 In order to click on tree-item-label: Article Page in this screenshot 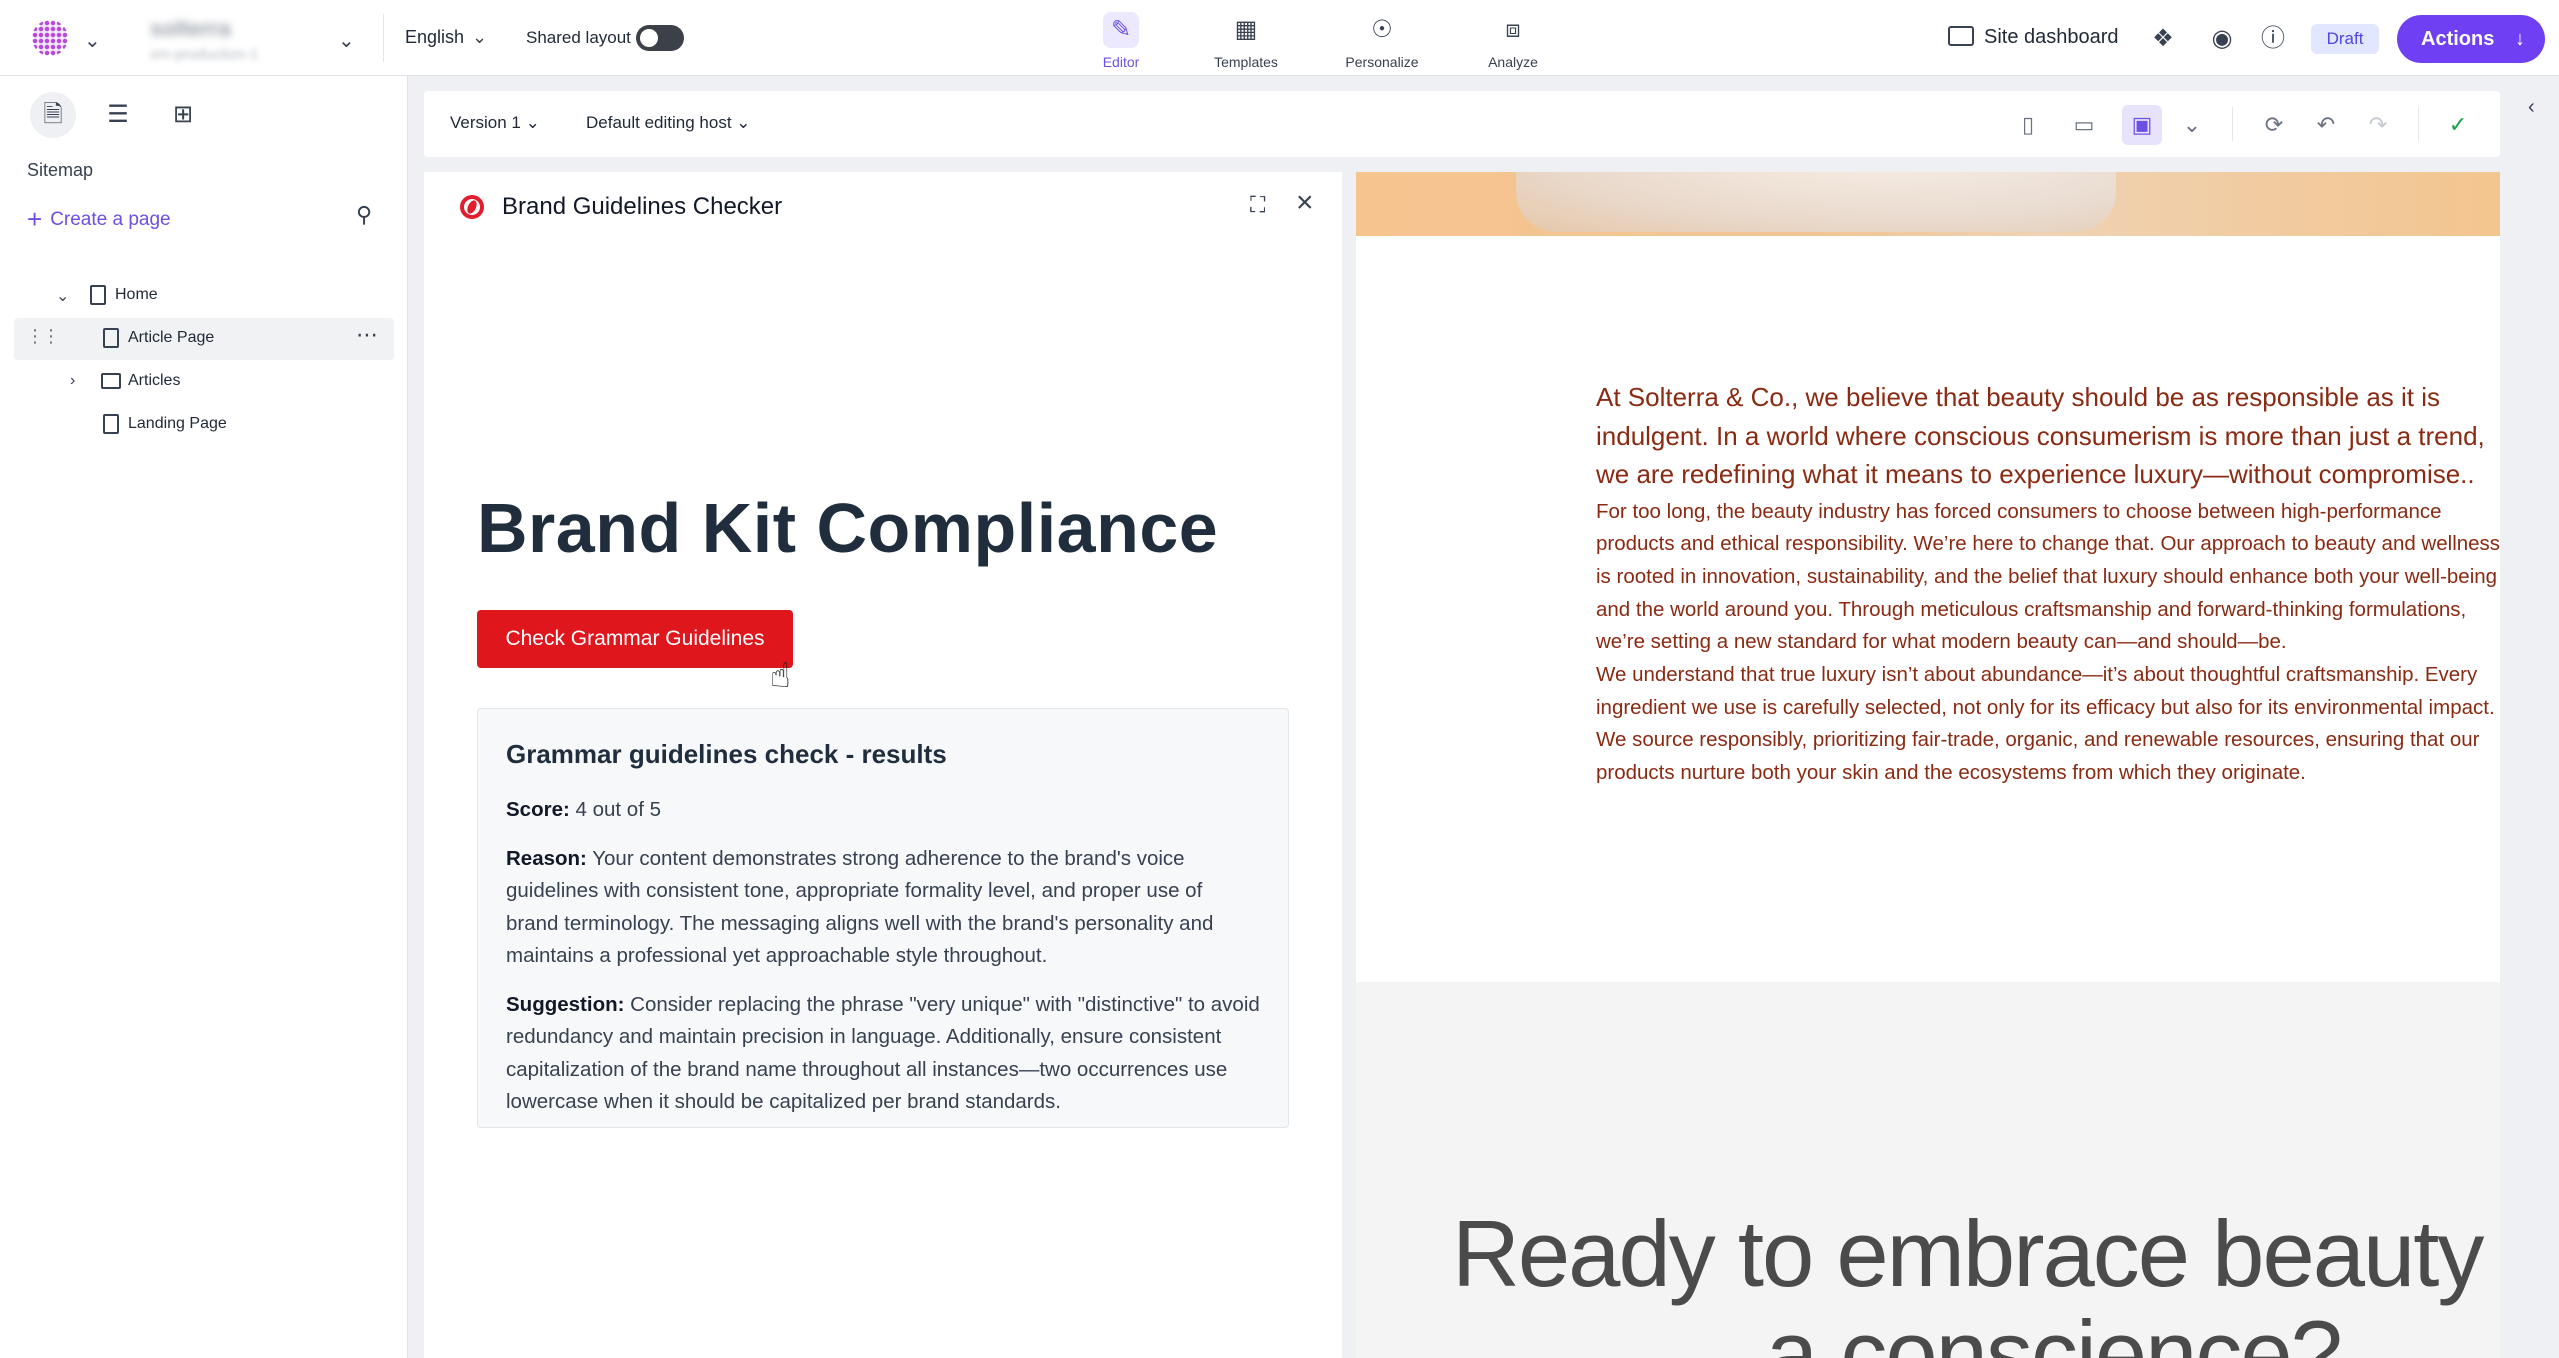, I will do `click(171, 337)`.